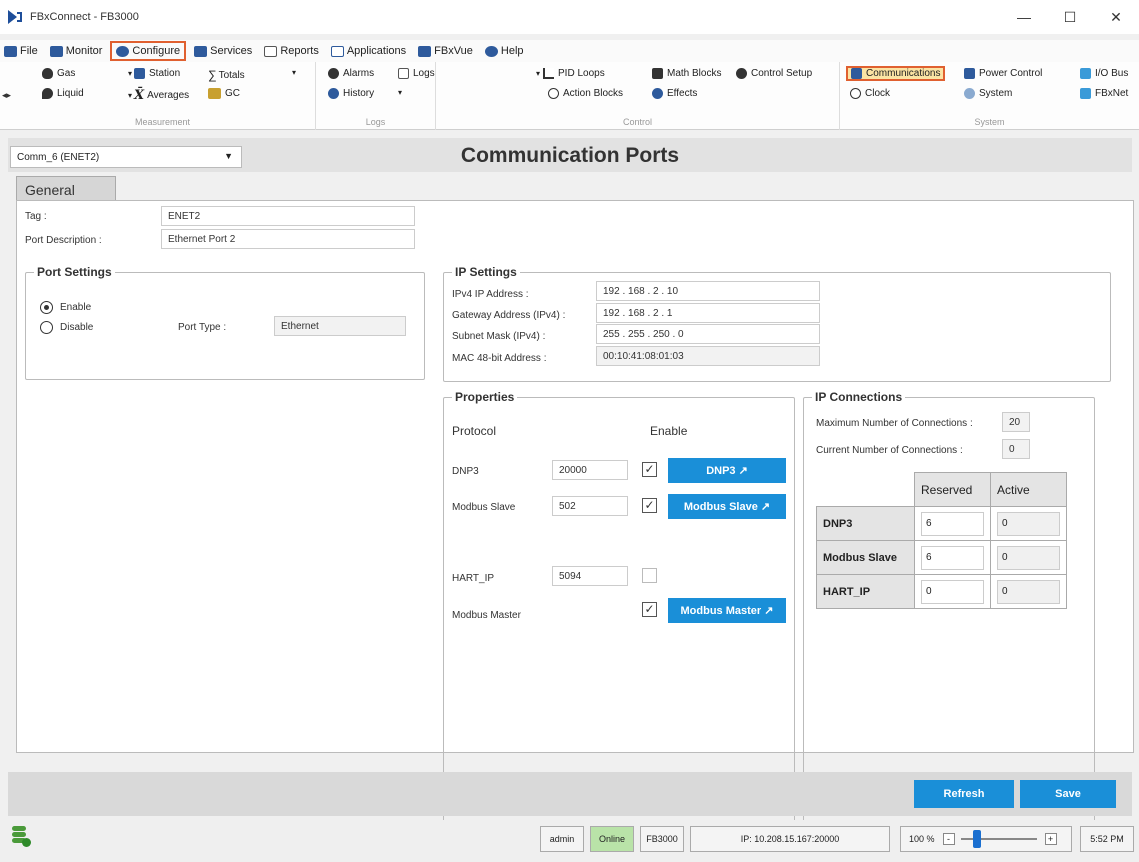 The image size is (1139, 862). Describe the element at coordinates (26, 842) in the screenshot. I see `connected-check-icon` at that location.